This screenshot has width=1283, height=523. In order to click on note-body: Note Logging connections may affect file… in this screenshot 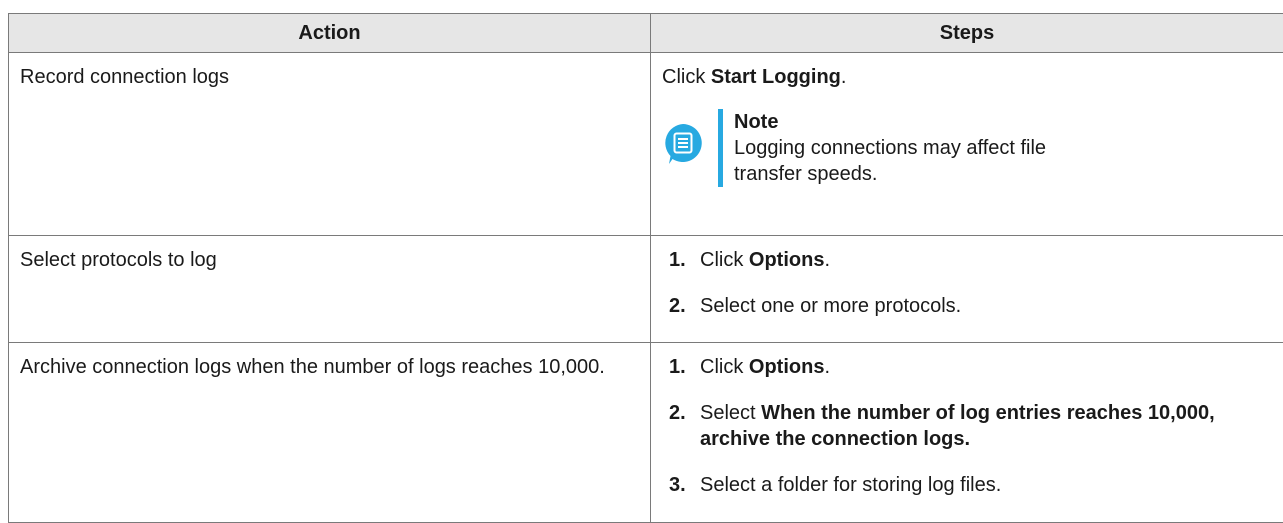, I will do `click(896, 148)`.